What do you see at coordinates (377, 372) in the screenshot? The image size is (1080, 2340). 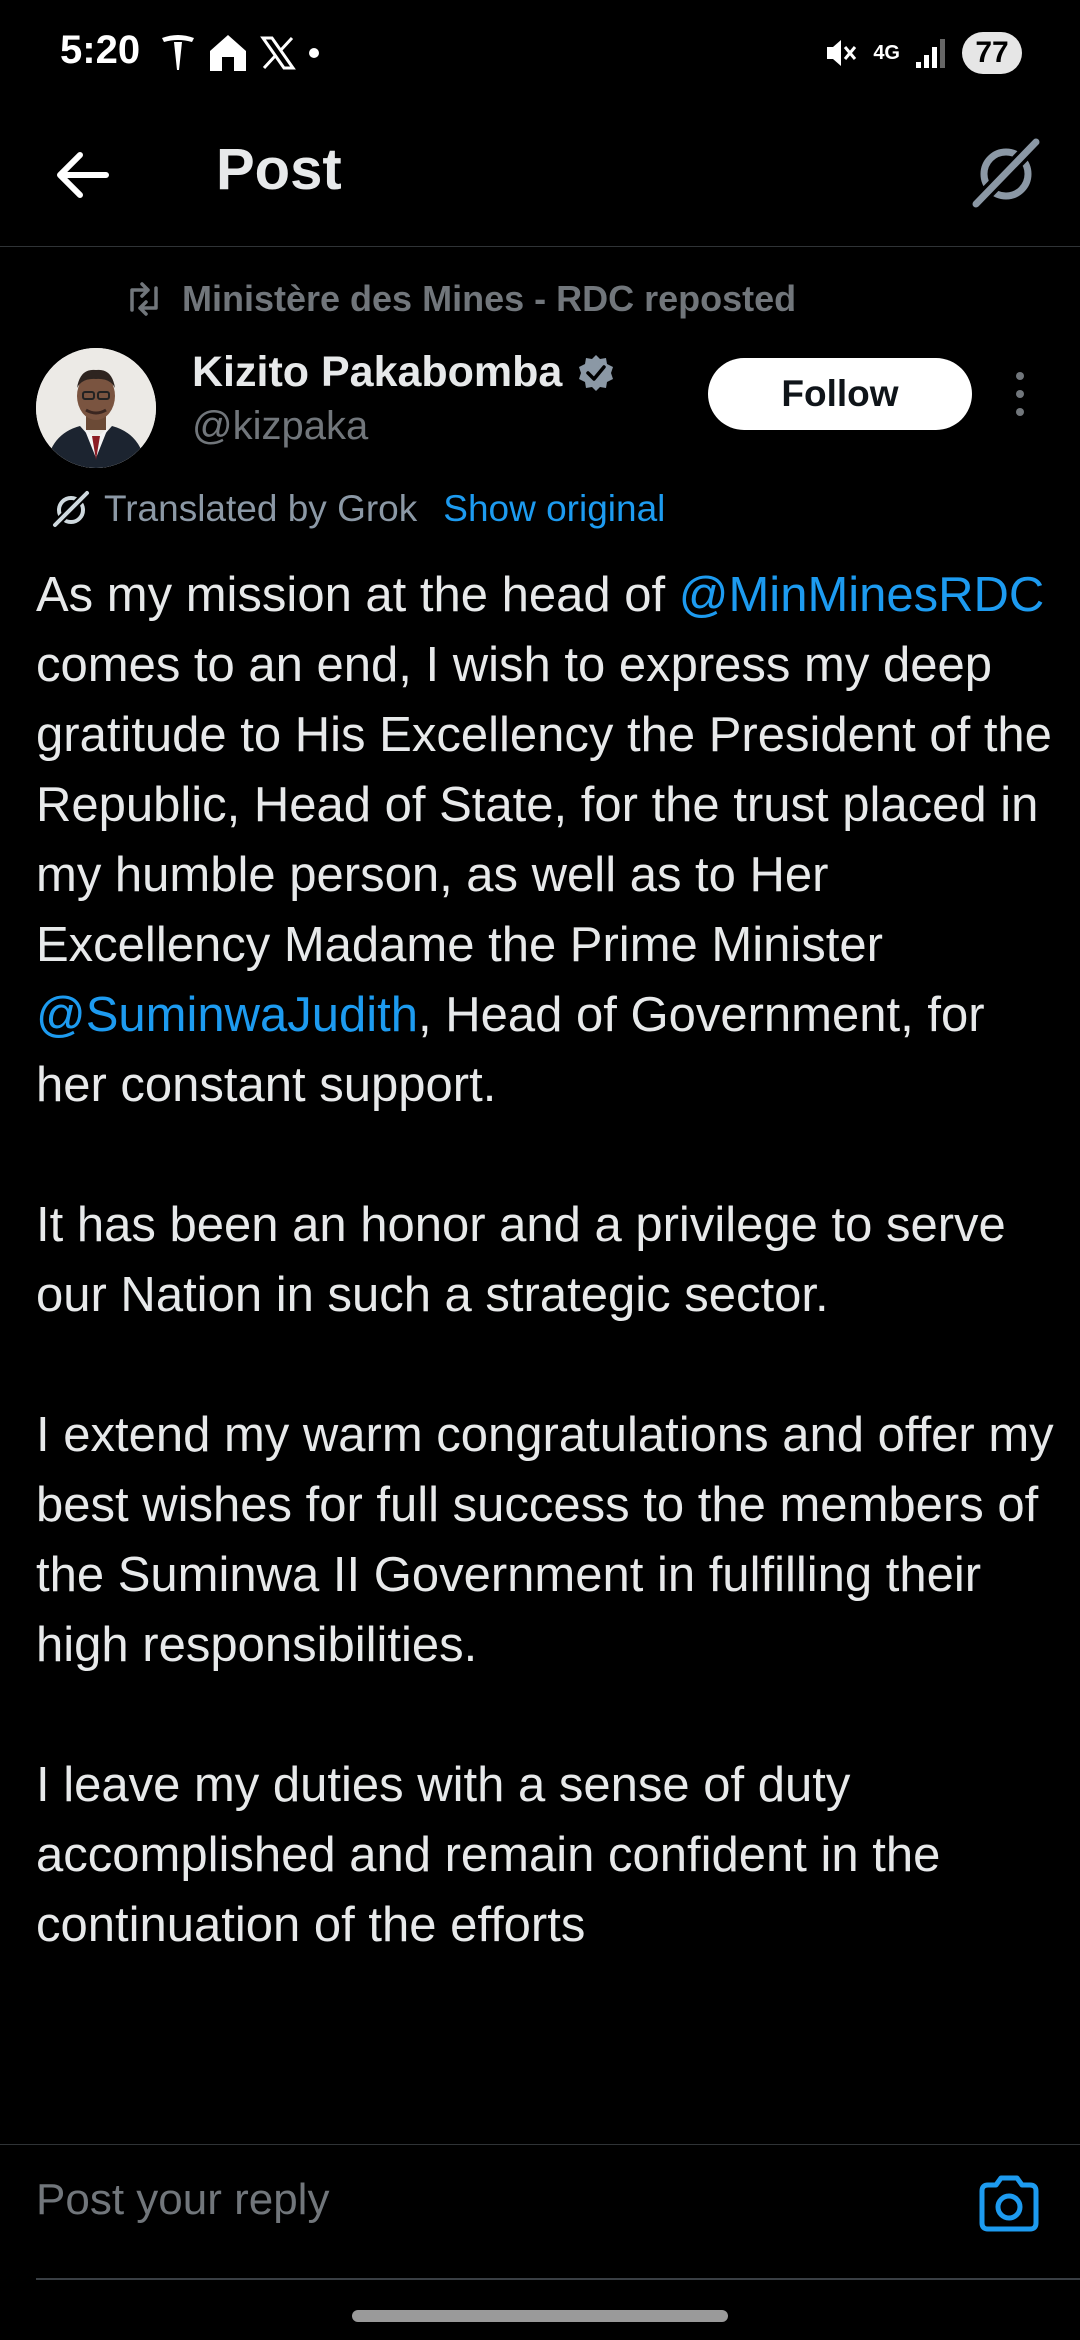 I see `author-name-text: Kizito Pakabomba` at bounding box center [377, 372].